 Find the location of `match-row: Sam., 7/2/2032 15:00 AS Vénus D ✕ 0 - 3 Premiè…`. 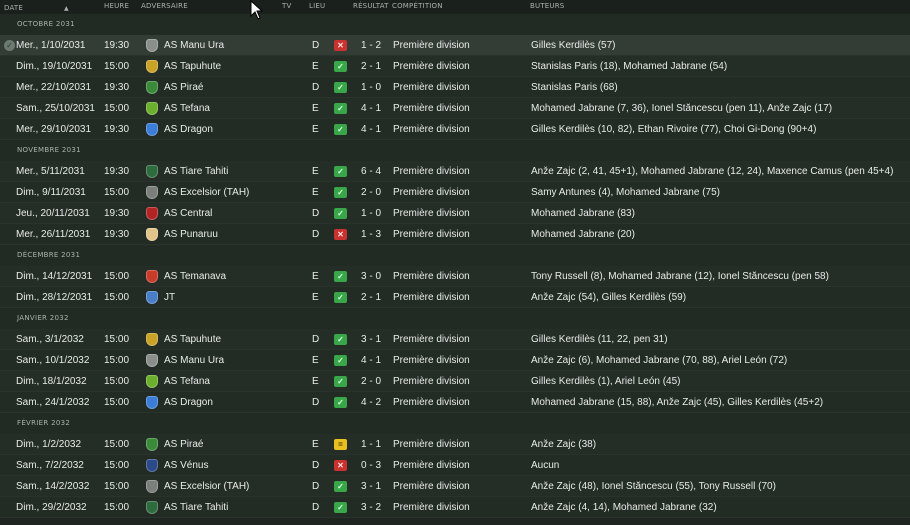

match-row: Sam., 7/2/2032 15:00 AS Vénus D ✕ 0 - 3 Premiè… is located at coordinates (455, 465).